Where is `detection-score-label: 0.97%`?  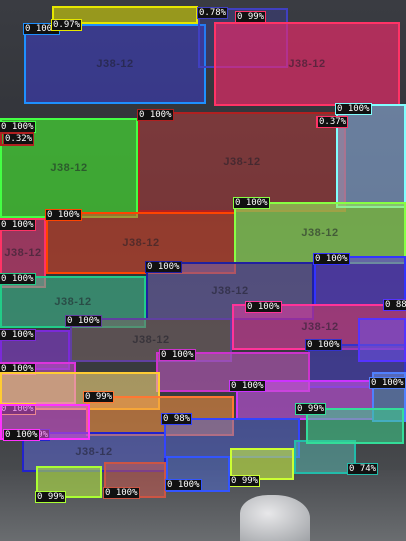
detection-score-label: 0.97% is located at coordinates (66, 25).